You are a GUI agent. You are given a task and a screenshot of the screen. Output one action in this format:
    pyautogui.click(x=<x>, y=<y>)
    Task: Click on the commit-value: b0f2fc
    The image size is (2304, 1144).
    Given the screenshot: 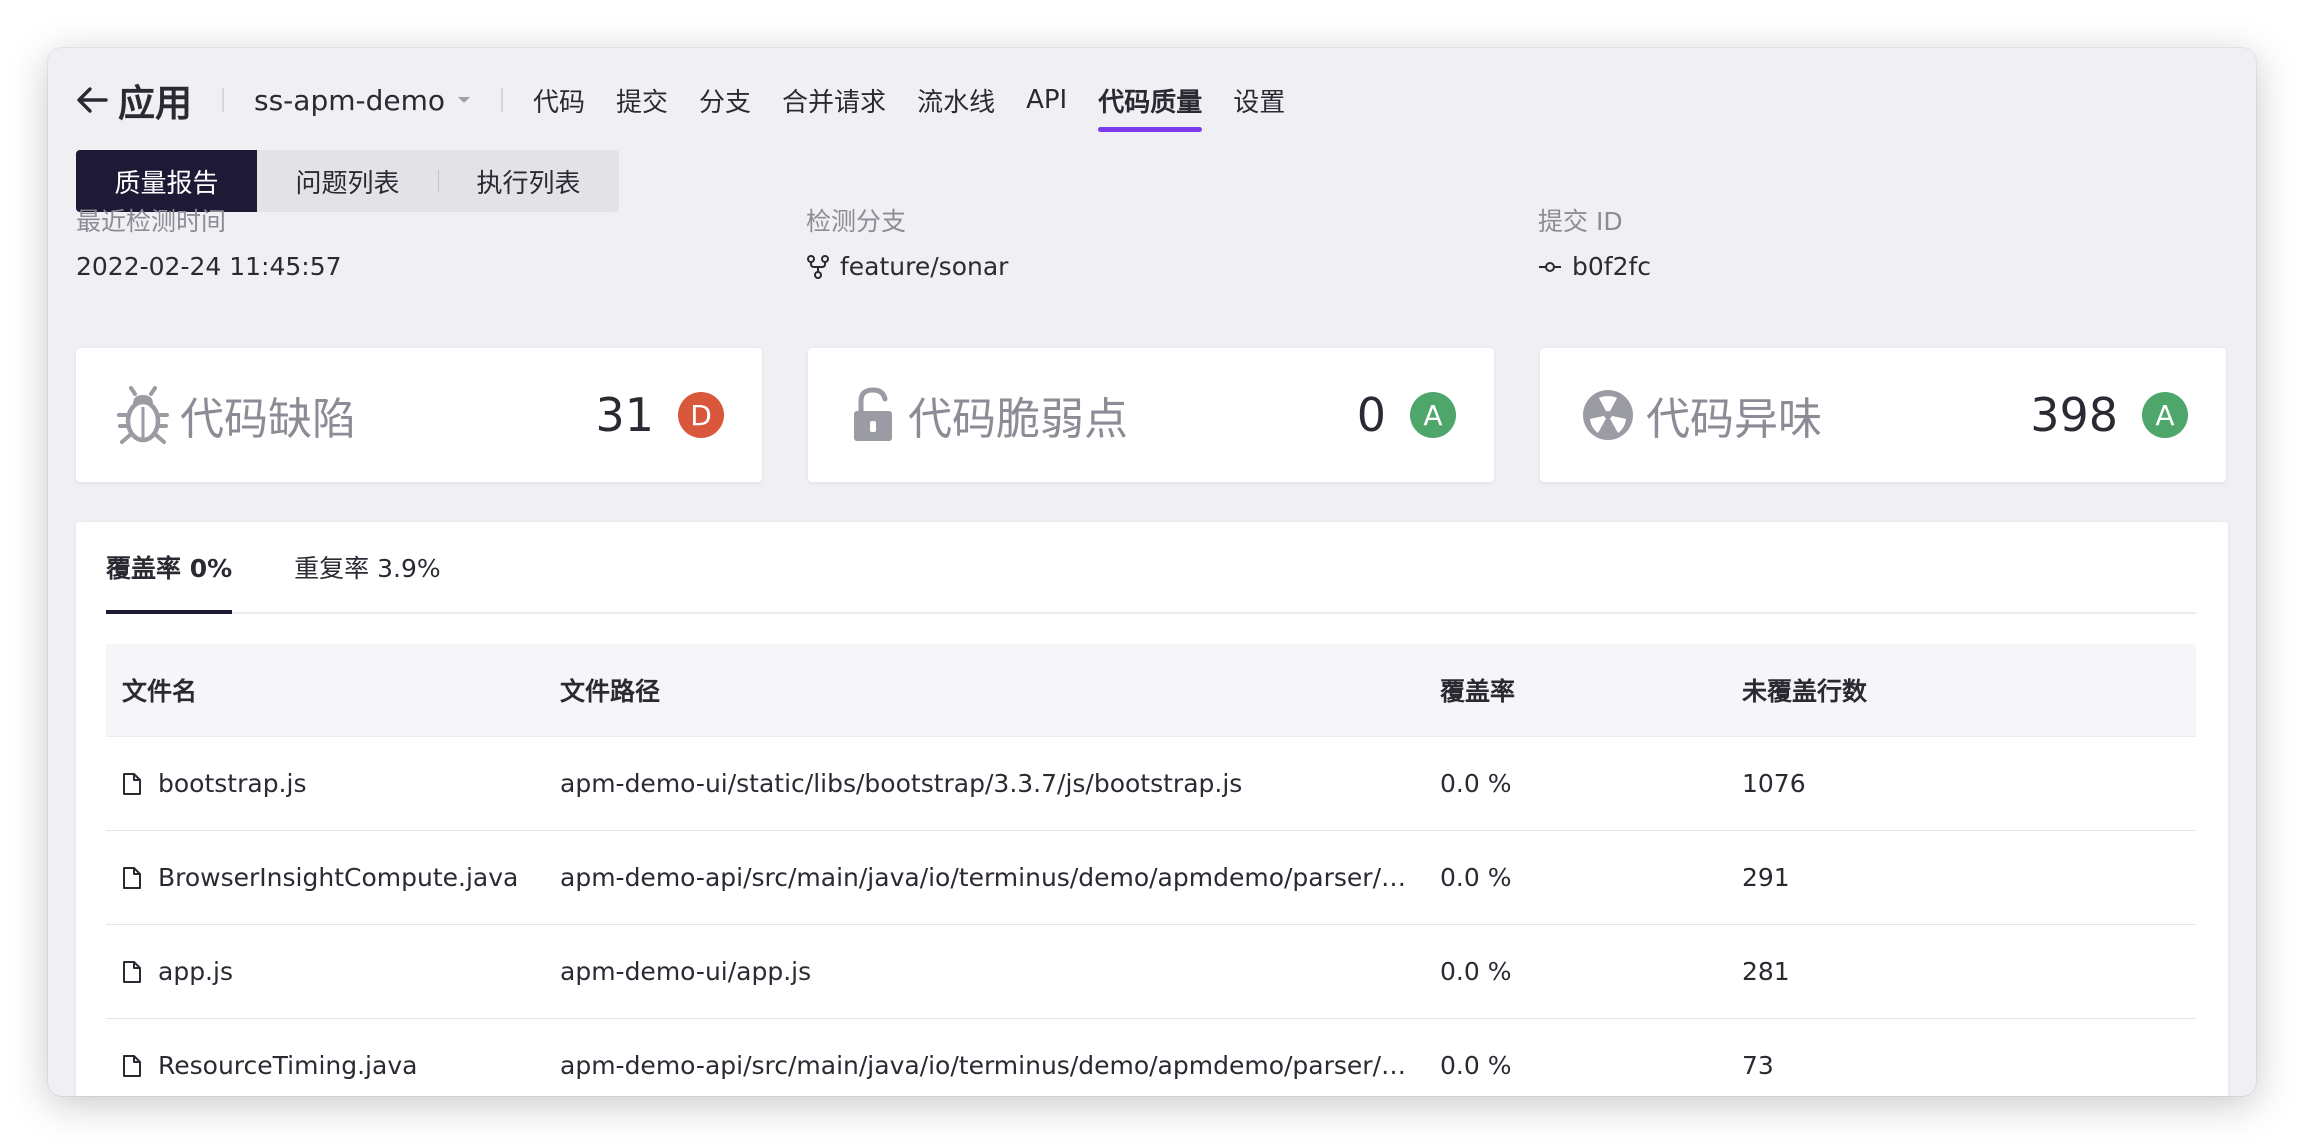 What is the action you would take?
    pyautogui.click(x=1594, y=266)
    